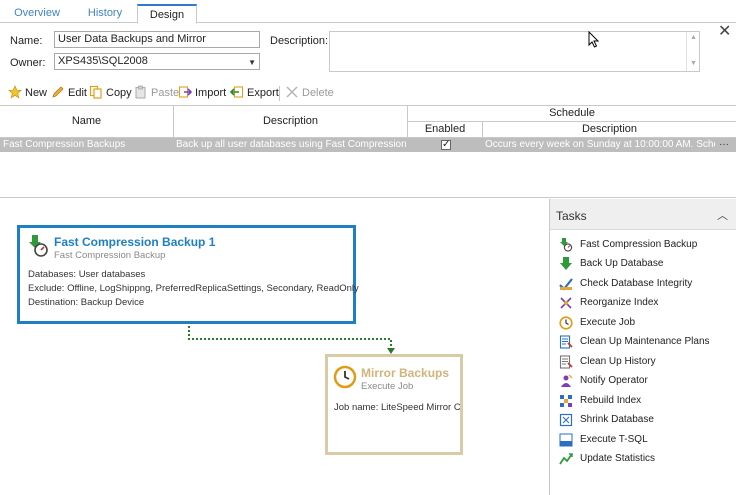 The height and width of the screenshot is (495, 736). What do you see at coordinates (445, 130) in the screenshot?
I see `column-header-enabled: Enabled` at bounding box center [445, 130].